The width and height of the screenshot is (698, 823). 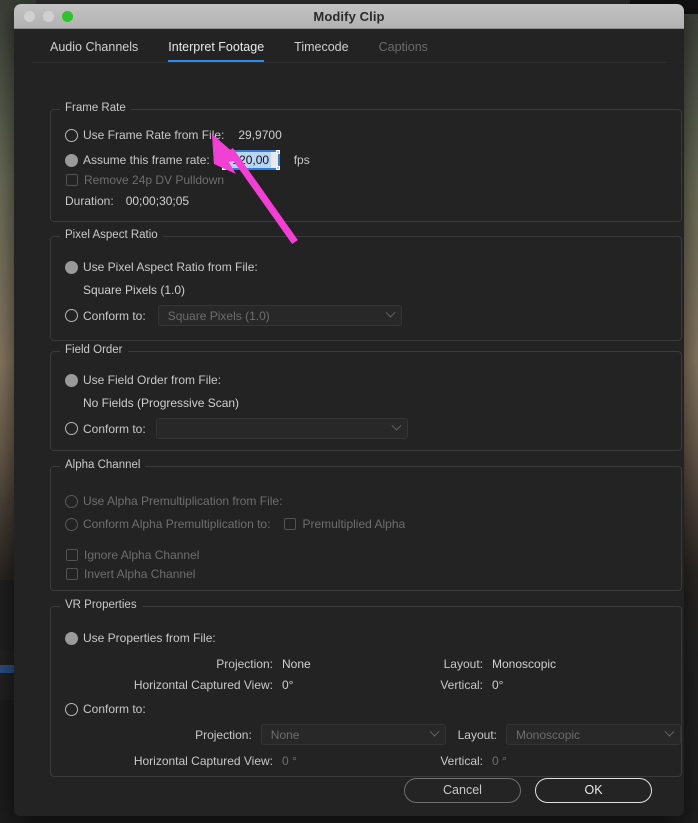 I want to click on par-conform-label: Conform to:, so click(x=114, y=315).